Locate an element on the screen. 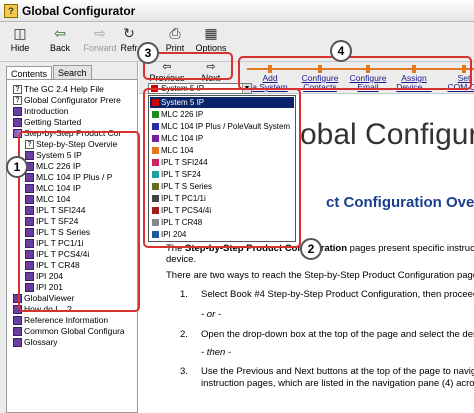 Image resolution: width=474 pixels, height=413 pixels. tree-item: ? Step-by-Step Overvie is located at coordinates (71, 144).